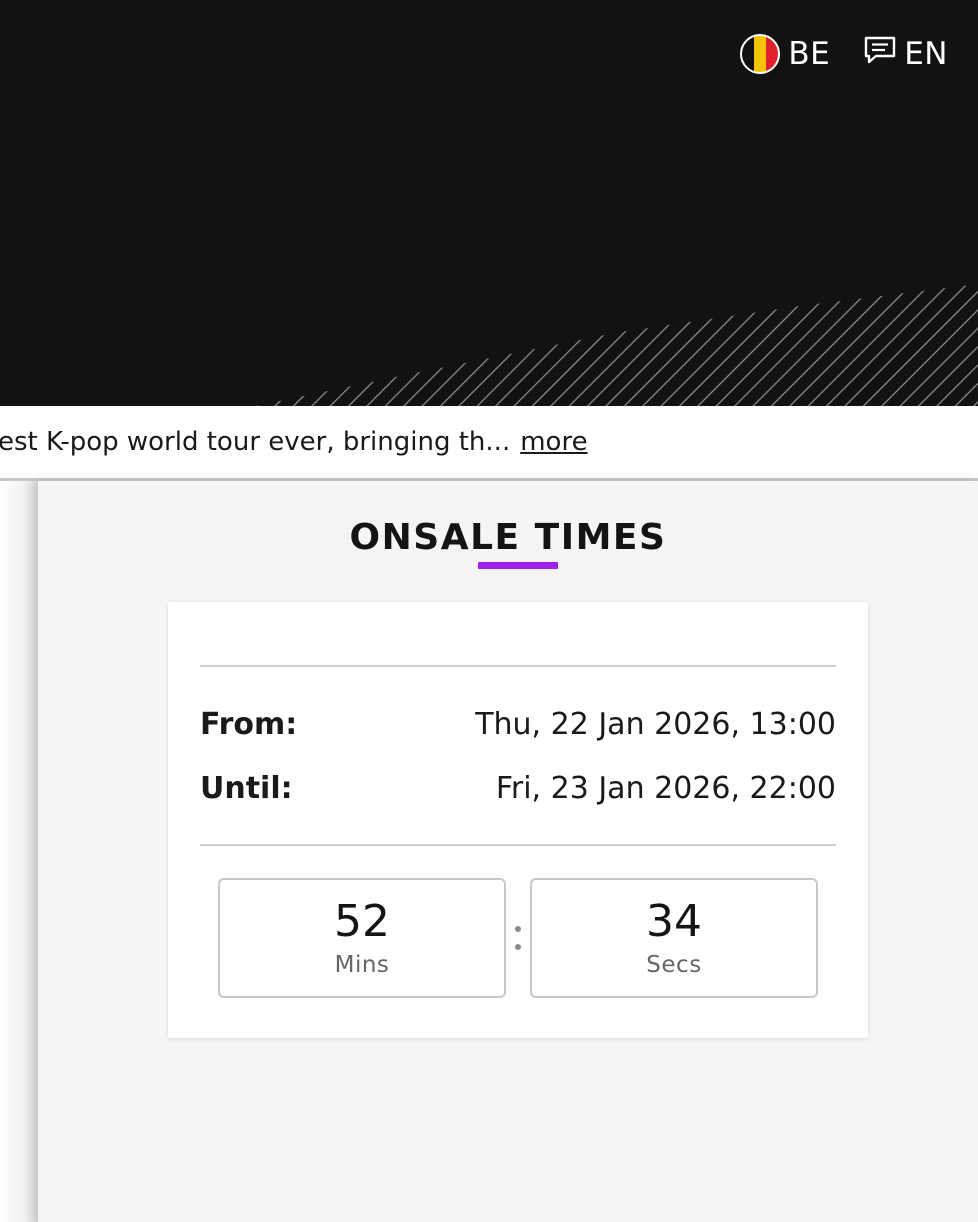 This screenshot has height=1222, width=978. What do you see at coordinates (809, 54) in the screenshot?
I see `country-code-label: BE` at bounding box center [809, 54].